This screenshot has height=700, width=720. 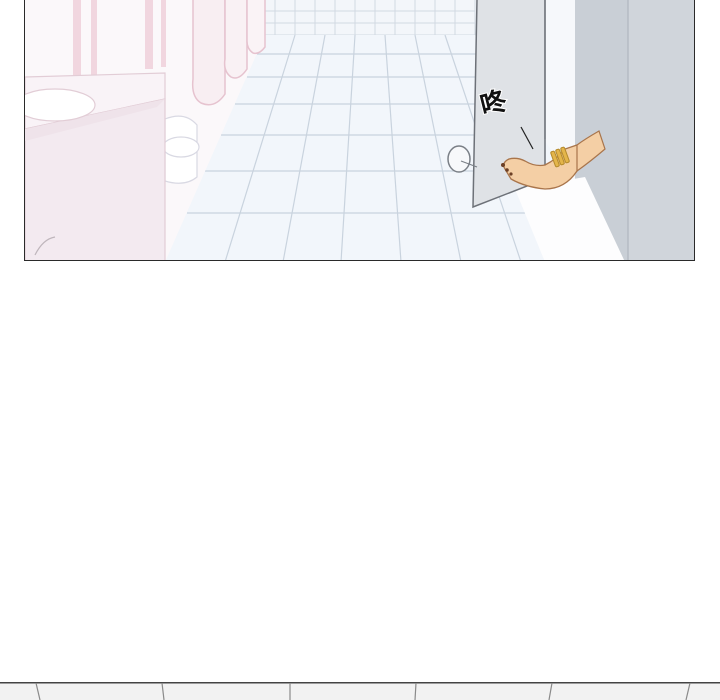 What do you see at coordinates (181, 149) in the screenshot?
I see `urinal-bases` at bounding box center [181, 149].